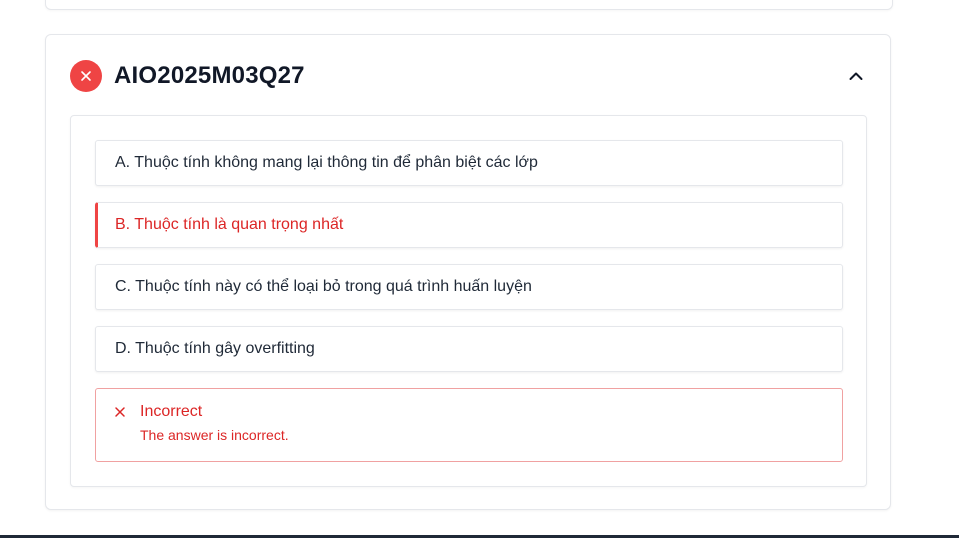 The height and width of the screenshot is (538, 959). What do you see at coordinates (214, 435) in the screenshot?
I see `feedback-message: The answer is incorrect.` at bounding box center [214, 435].